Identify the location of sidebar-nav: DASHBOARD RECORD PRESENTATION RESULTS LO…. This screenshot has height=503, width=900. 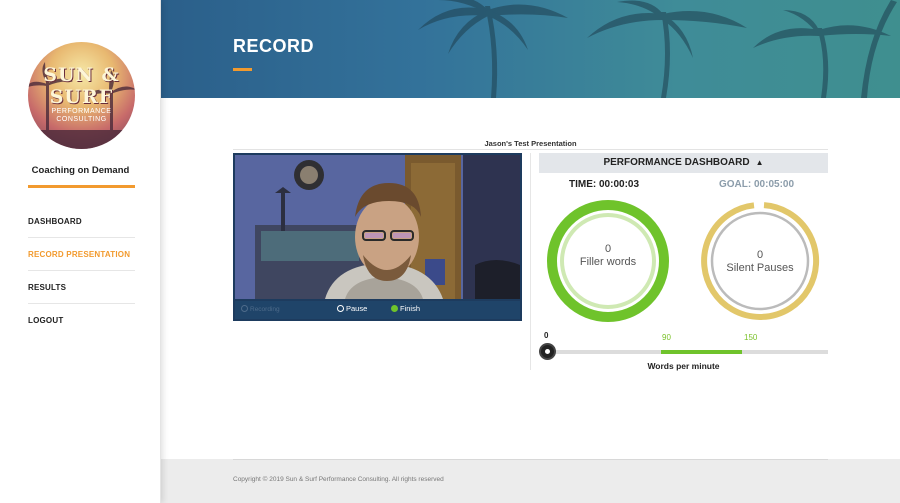
(81, 271).